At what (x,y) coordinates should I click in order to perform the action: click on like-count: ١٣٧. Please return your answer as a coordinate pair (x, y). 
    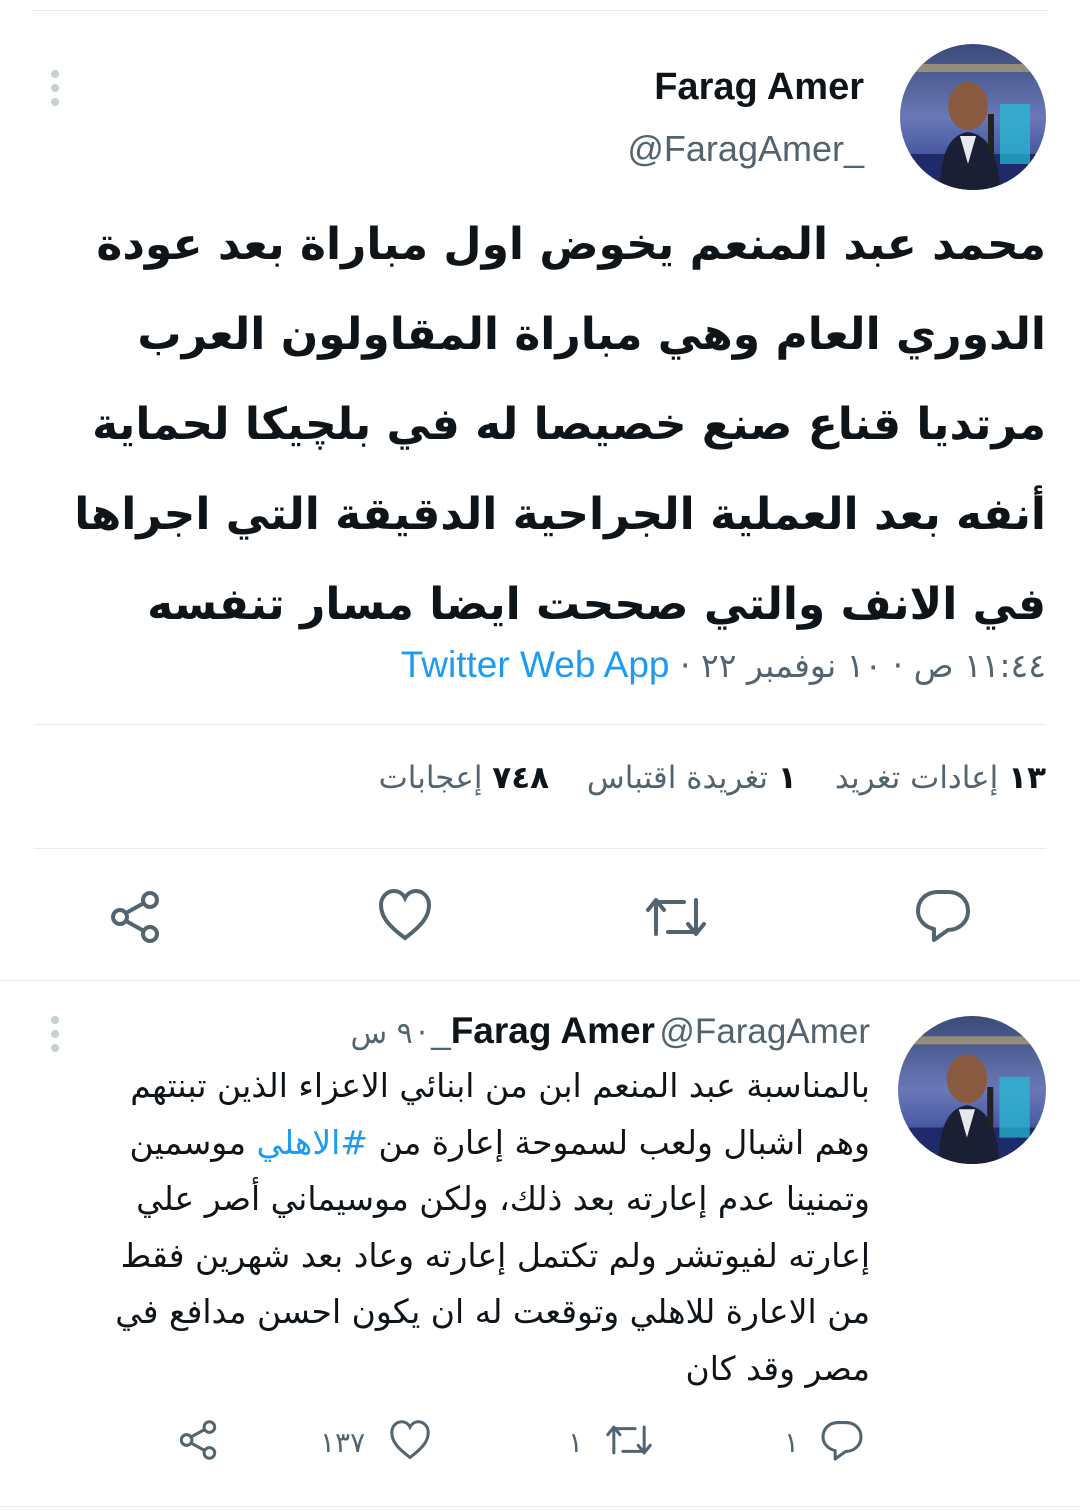
    Looking at the image, I should click on (343, 1442).